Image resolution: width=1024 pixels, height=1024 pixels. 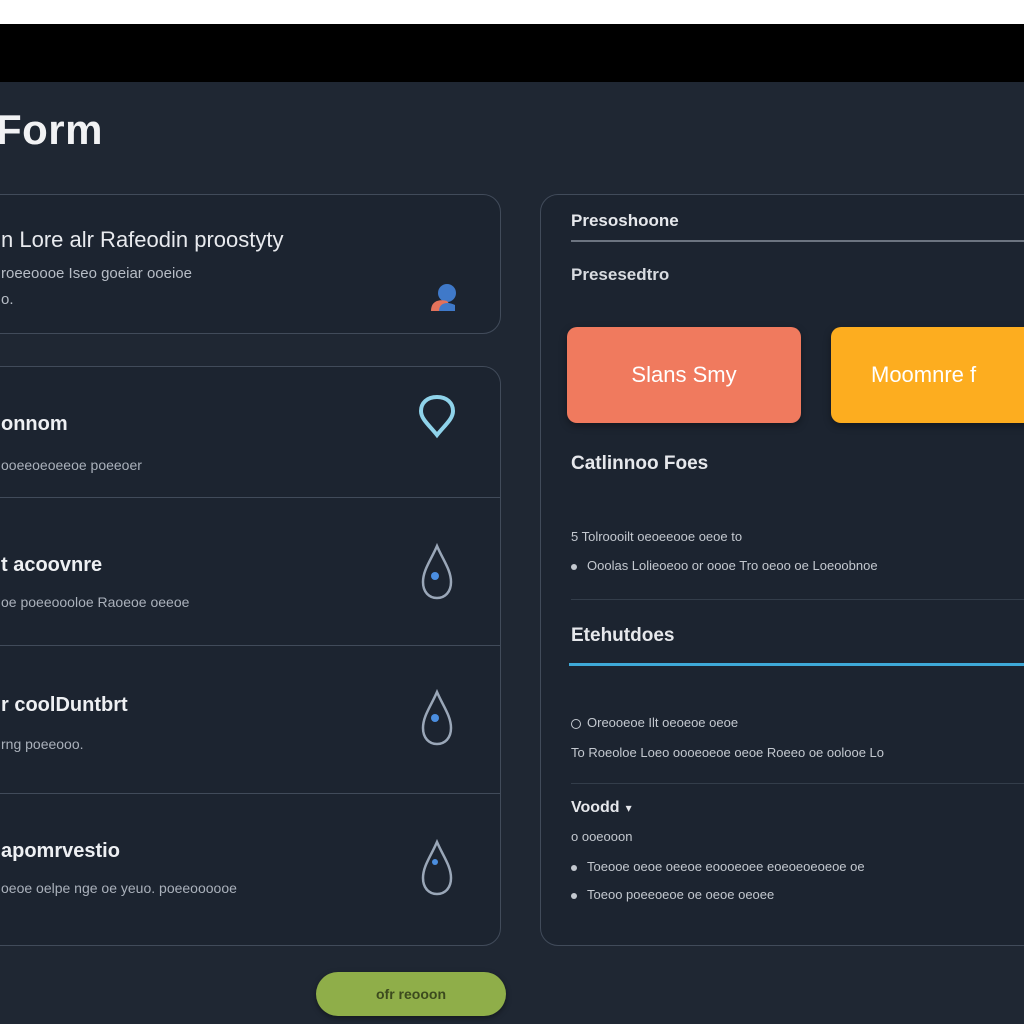 What do you see at coordinates (52, 565) in the screenshot?
I see `list-item-title: t acoovnre` at bounding box center [52, 565].